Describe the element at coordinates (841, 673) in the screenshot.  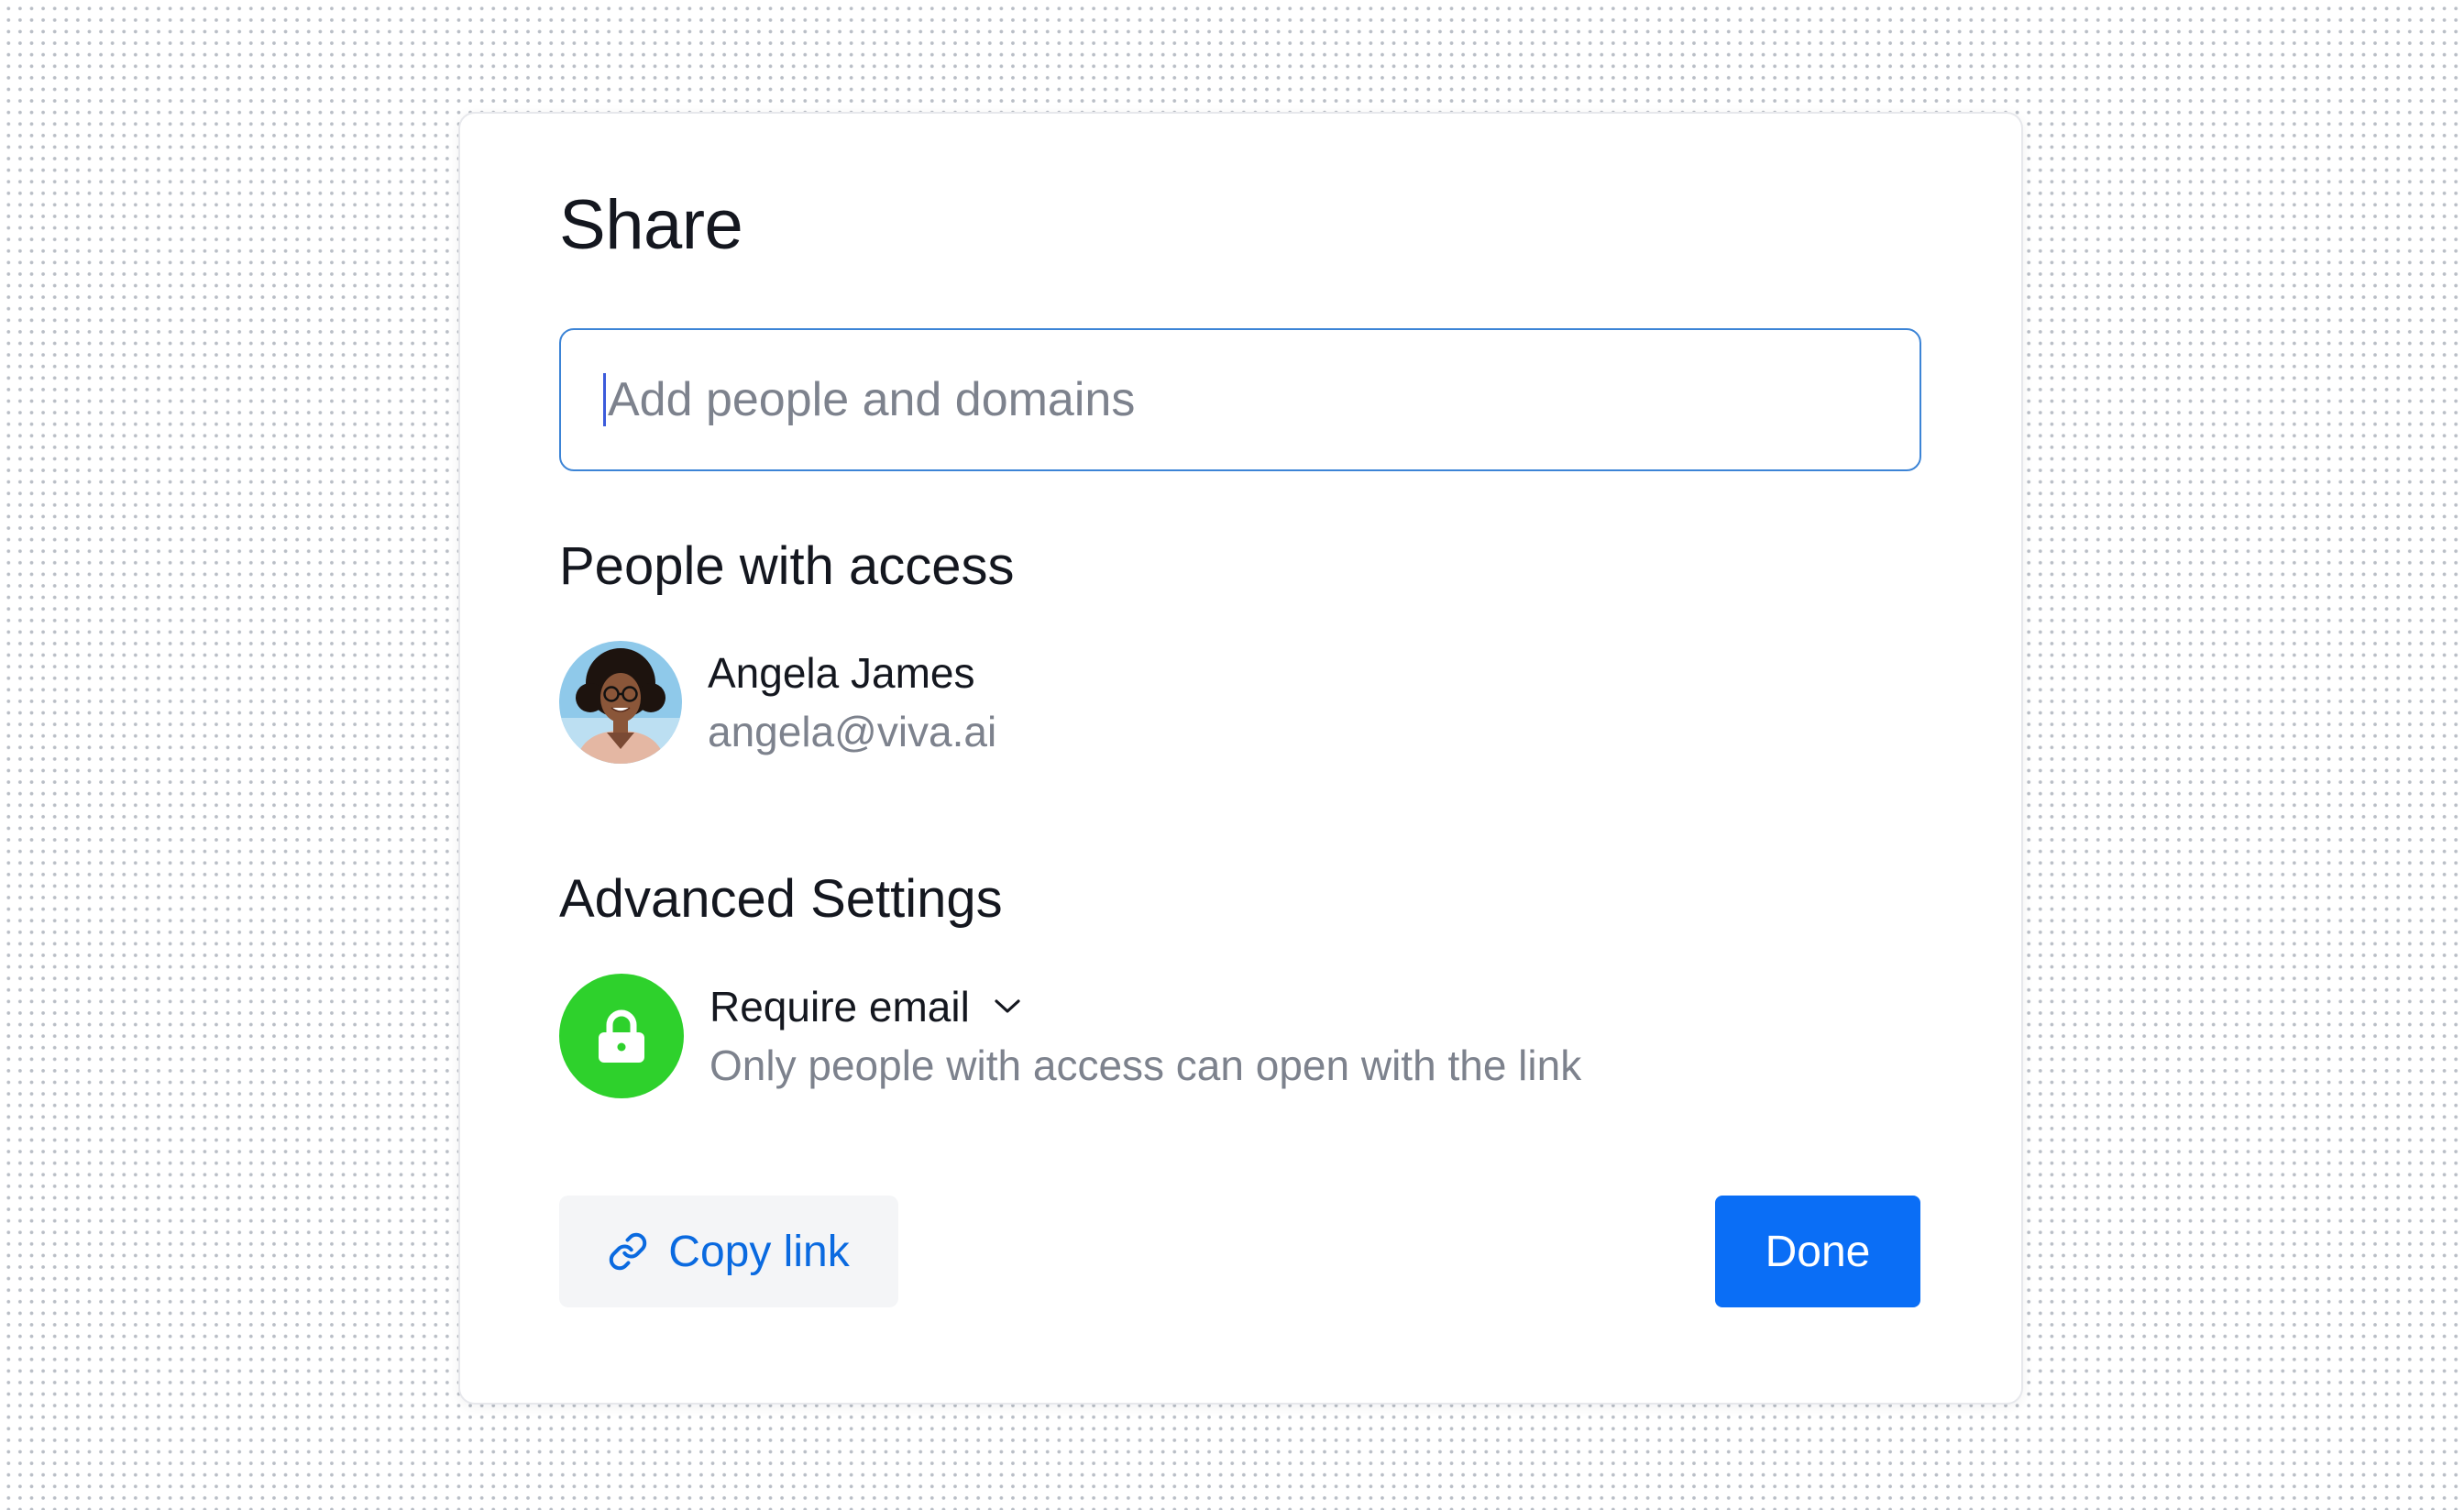
I see `person-name: Angela James` at that location.